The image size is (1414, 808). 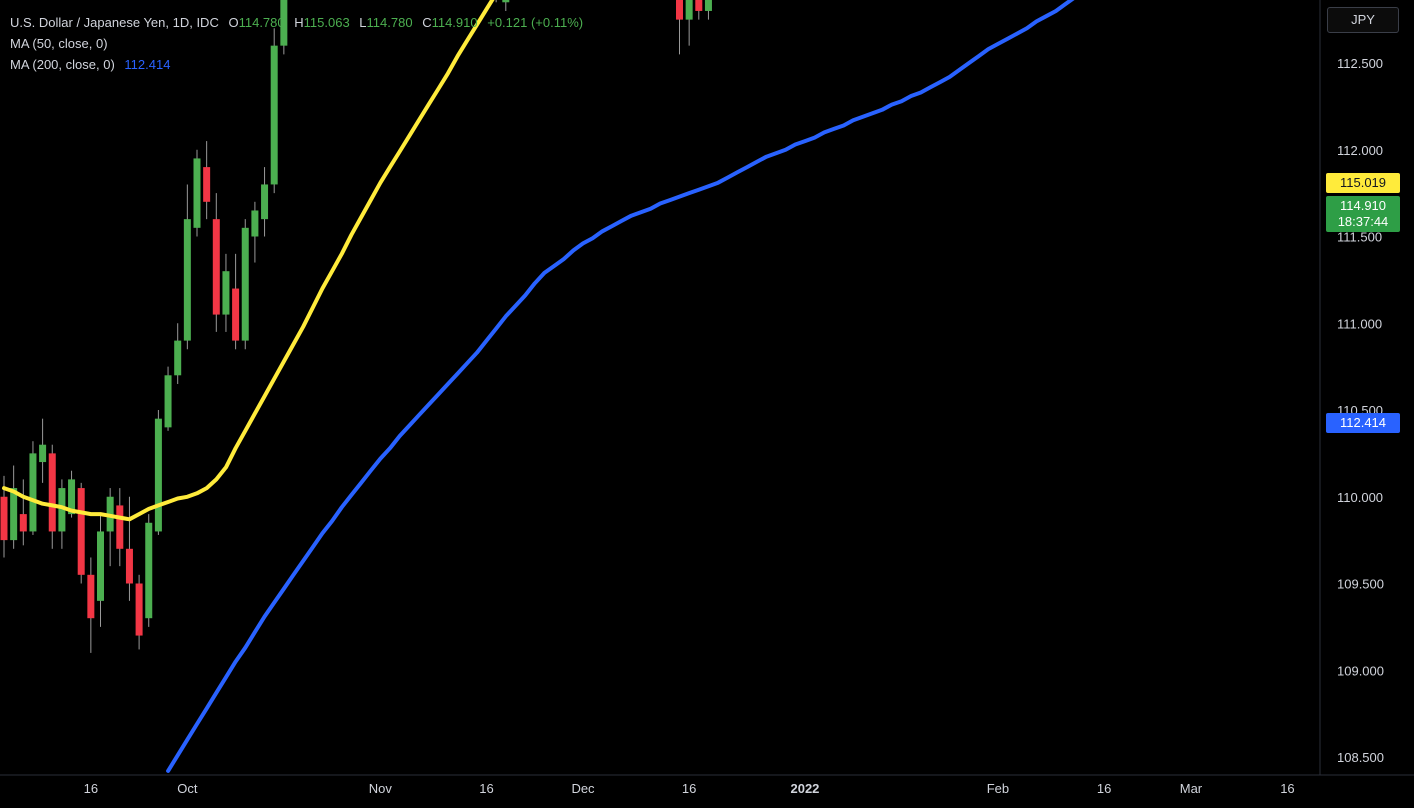 What do you see at coordinates (1363, 183) in the screenshot?
I see `ma50-price-tag: 115.019` at bounding box center [1363, 183].